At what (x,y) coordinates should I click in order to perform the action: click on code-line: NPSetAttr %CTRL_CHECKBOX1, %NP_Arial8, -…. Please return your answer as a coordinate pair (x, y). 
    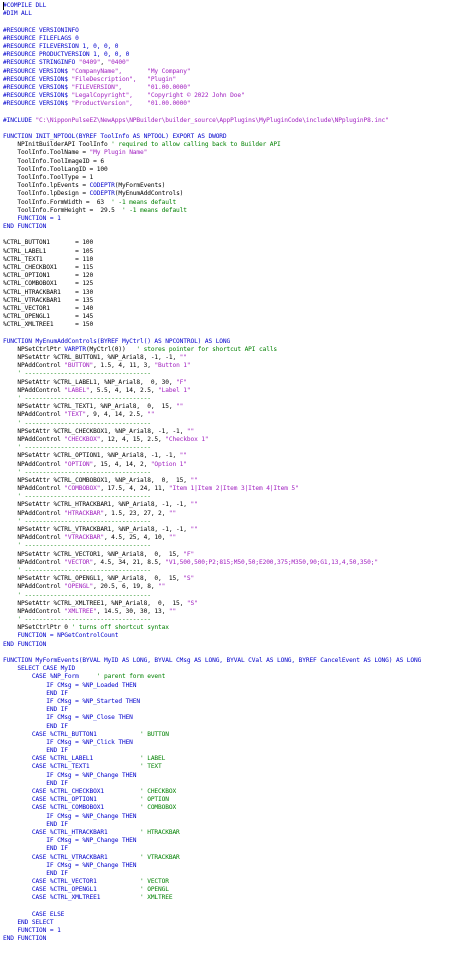
    Looking at the image, I should click on (238, 432).